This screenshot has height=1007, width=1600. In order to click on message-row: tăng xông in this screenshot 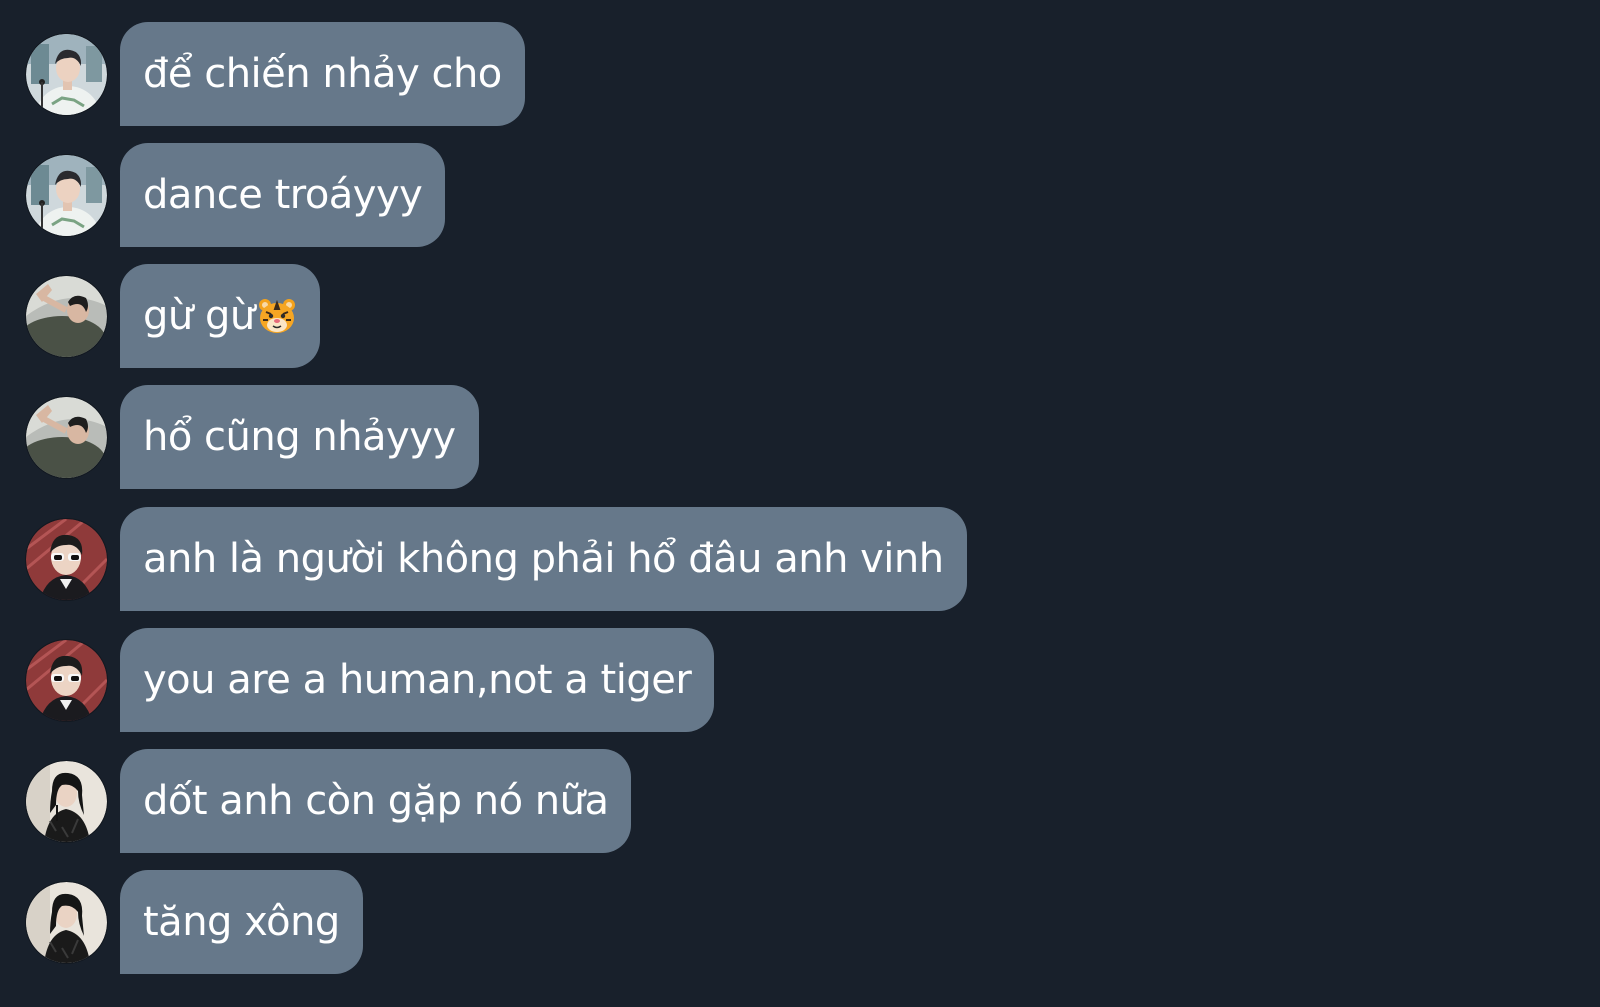, I will do `click(194, 922)`.